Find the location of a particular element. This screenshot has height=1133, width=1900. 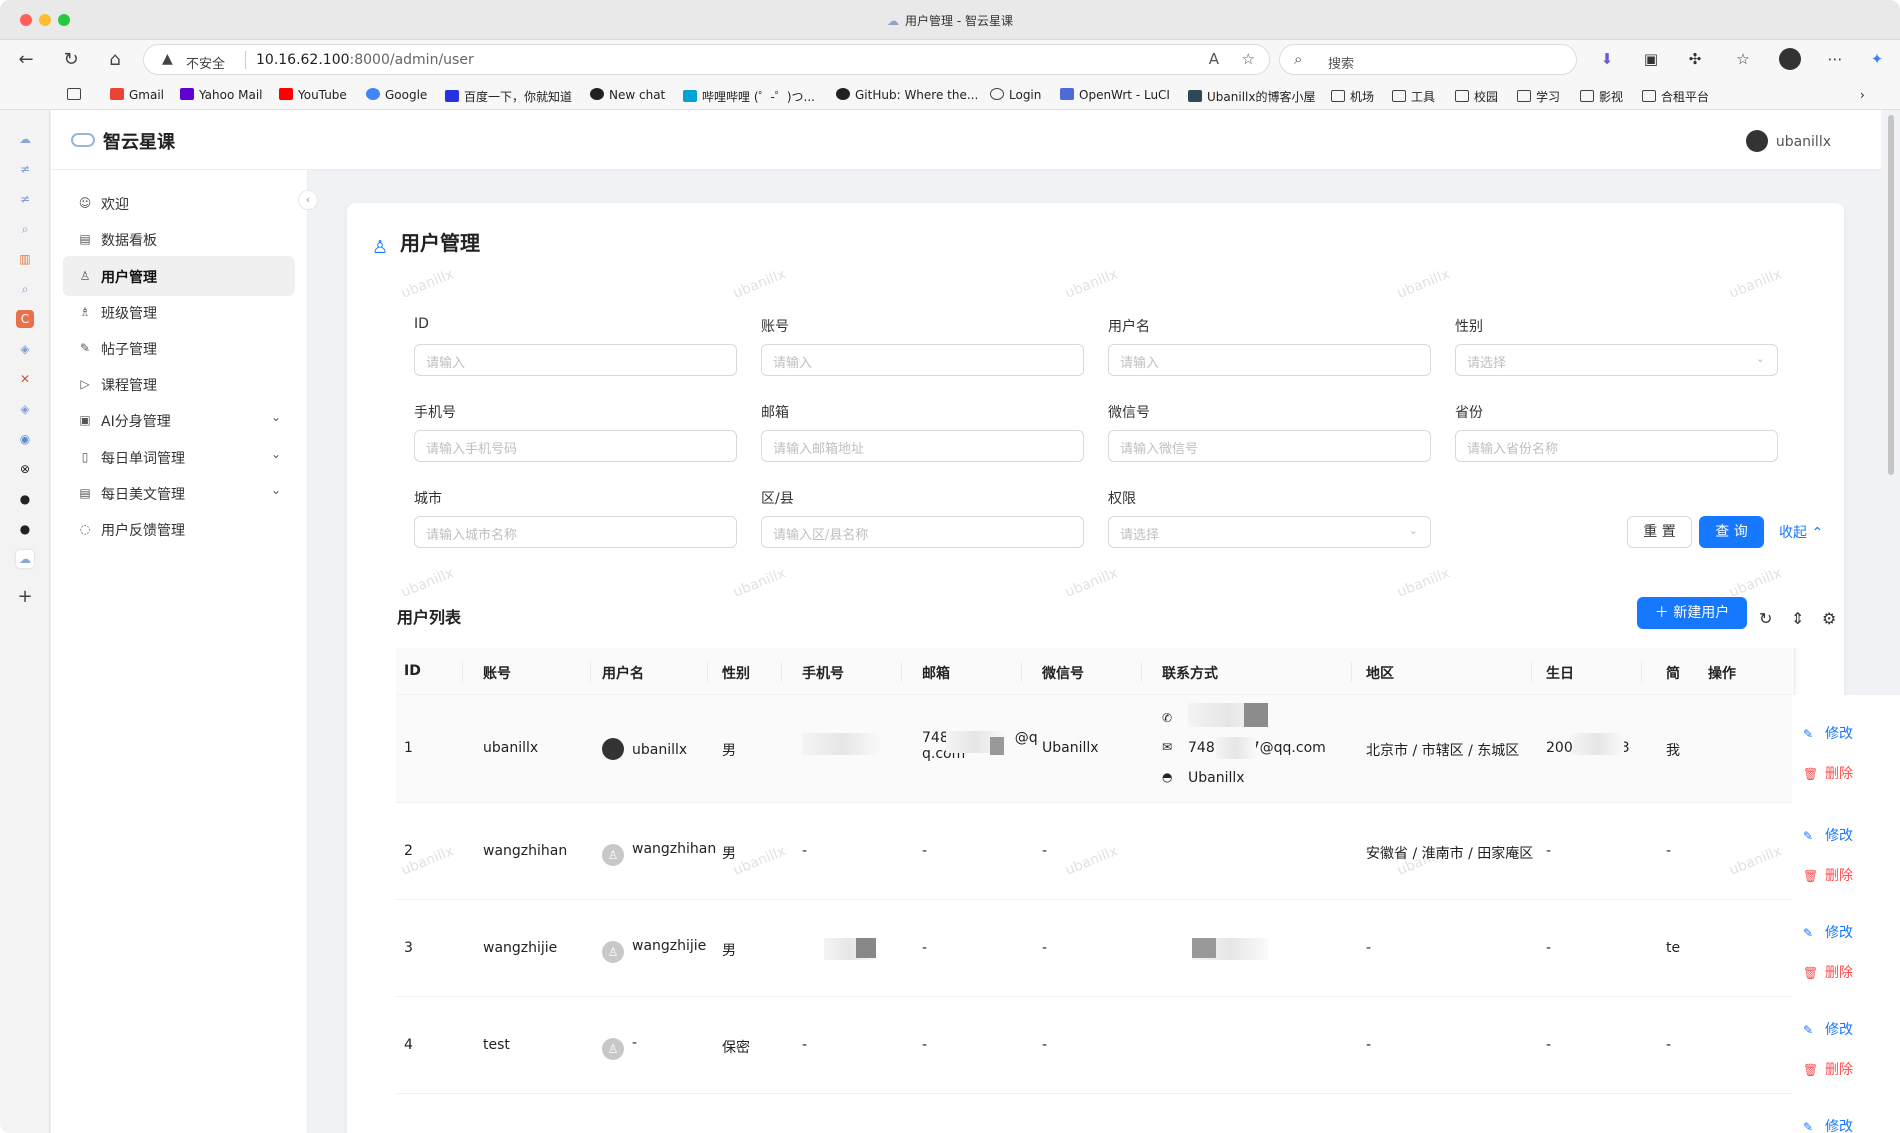

url-text: 10.16.62.100:8000/admin/user is located at coordinates (365, 60).